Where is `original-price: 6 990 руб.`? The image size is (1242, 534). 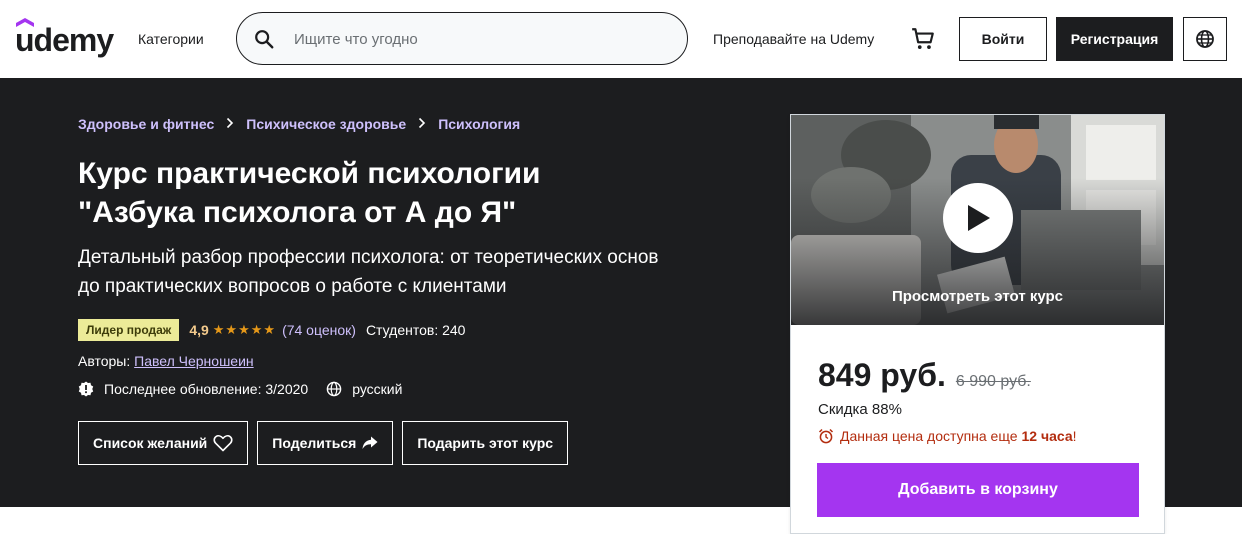 original-price: 6 990 руб. is located at coordinates (993, 381).